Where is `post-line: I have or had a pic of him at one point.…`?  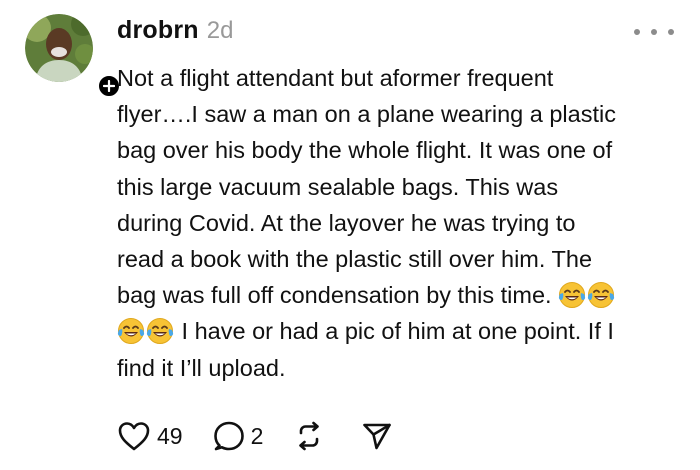 post-line: I have or had a pic of him at one point.… is located at coordinates (394, 331).